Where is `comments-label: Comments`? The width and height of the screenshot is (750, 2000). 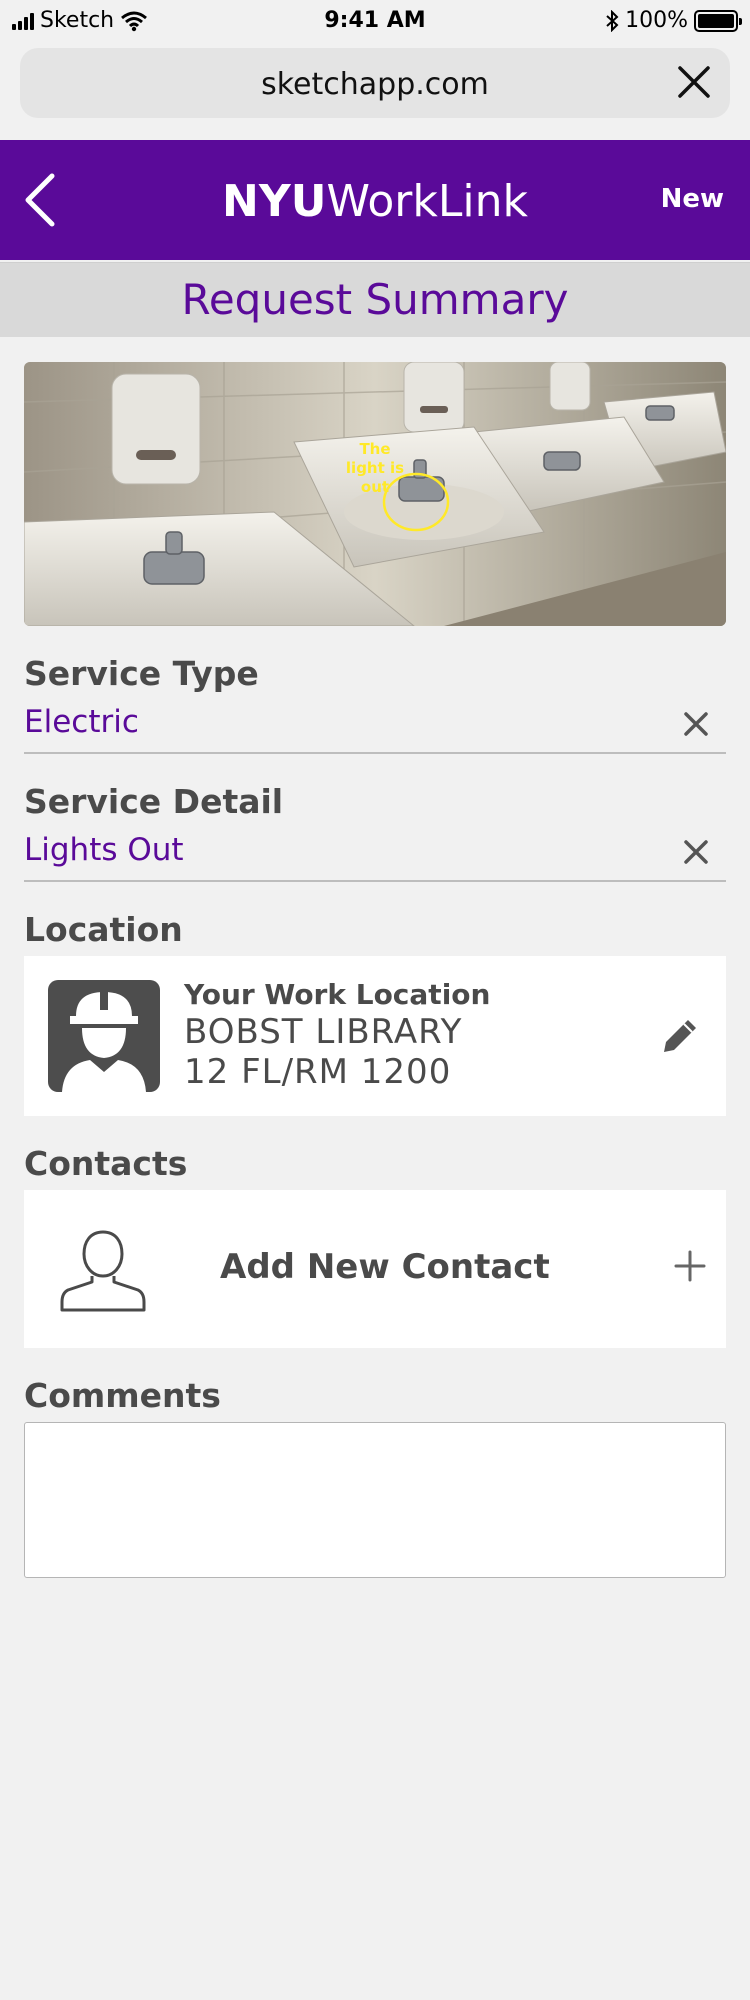
comments-label: Comments is located at coordinates (122, 1395).